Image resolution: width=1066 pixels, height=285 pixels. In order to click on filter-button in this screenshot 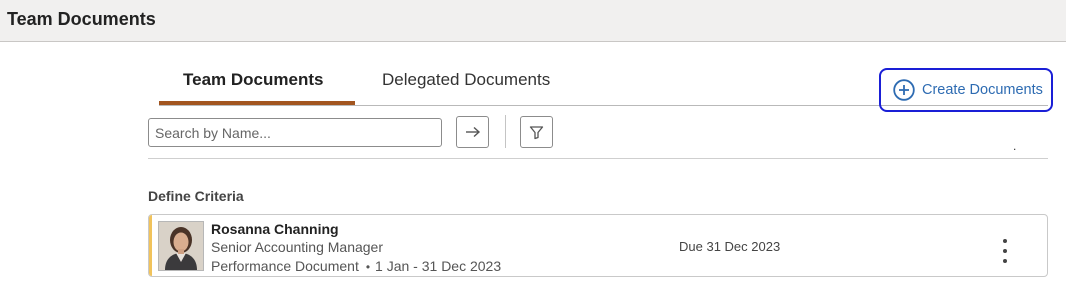, I will do `click(536, 132)`.